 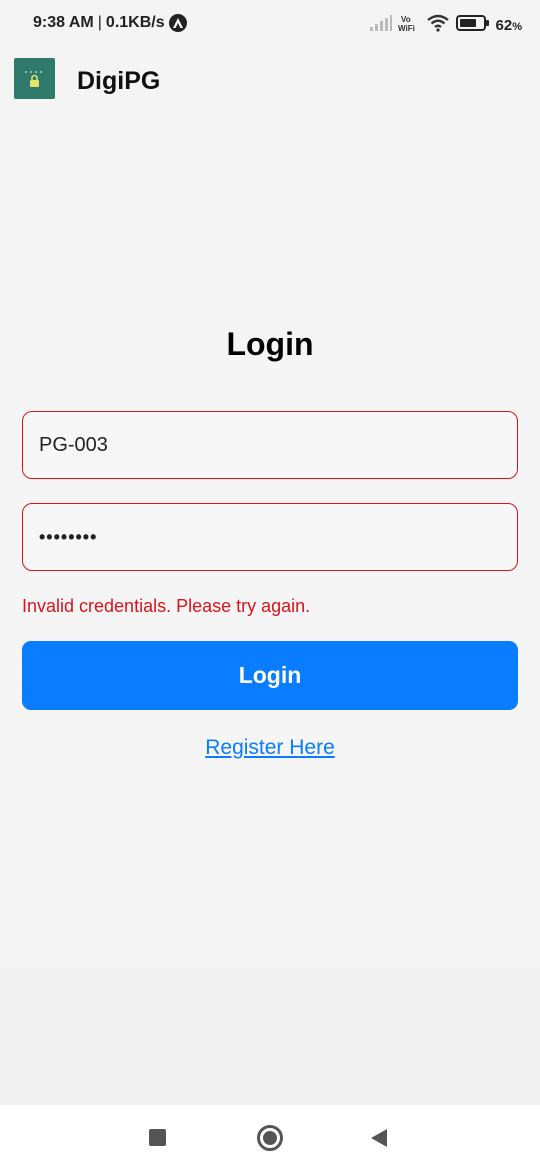 I want to click on network-speed: 0.1KB/s, so click(x=135, y=22).